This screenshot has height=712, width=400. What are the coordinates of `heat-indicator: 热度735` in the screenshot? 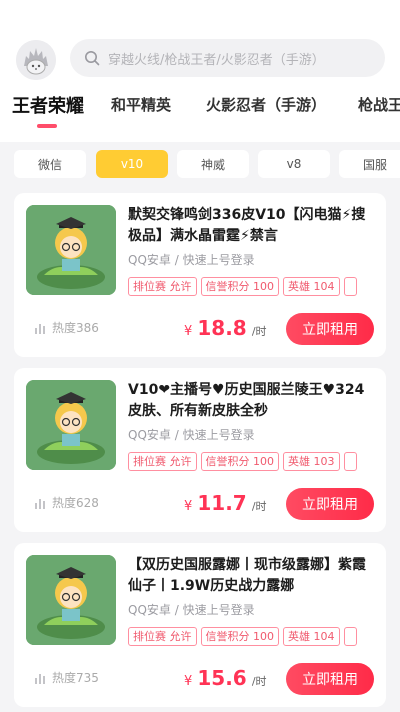 It's located at (66, 677).